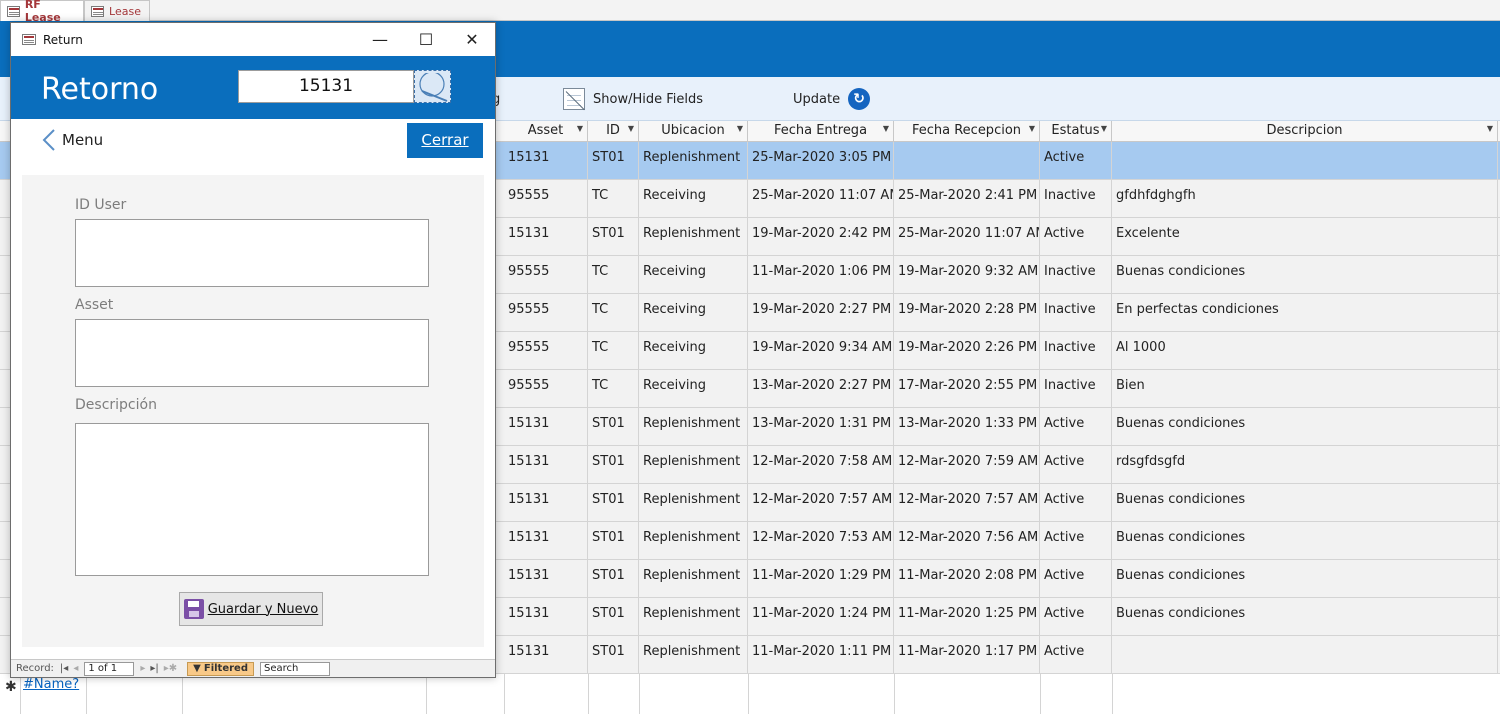 The width and height of the screenshot is (1500, 718). What do you see at coordinates (154, 668) in the screenshot?
I see `last-record-button: ▸|` at bounding box center [154, 668].